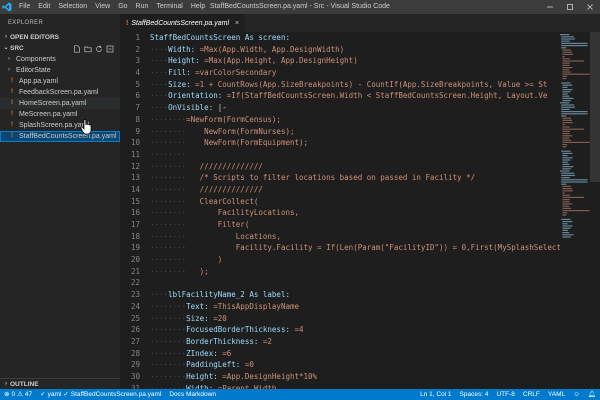  Describe the element at coordinates (102, 7) in the screenshot. I see `menu-view: View` at that location.